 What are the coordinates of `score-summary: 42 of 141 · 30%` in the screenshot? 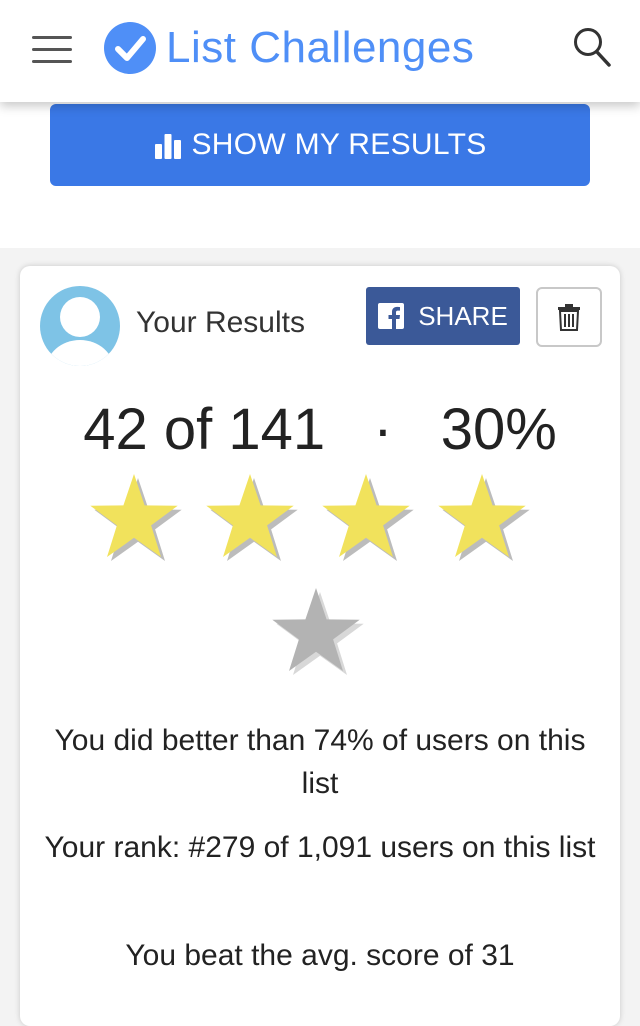 It's located at (320, 429).